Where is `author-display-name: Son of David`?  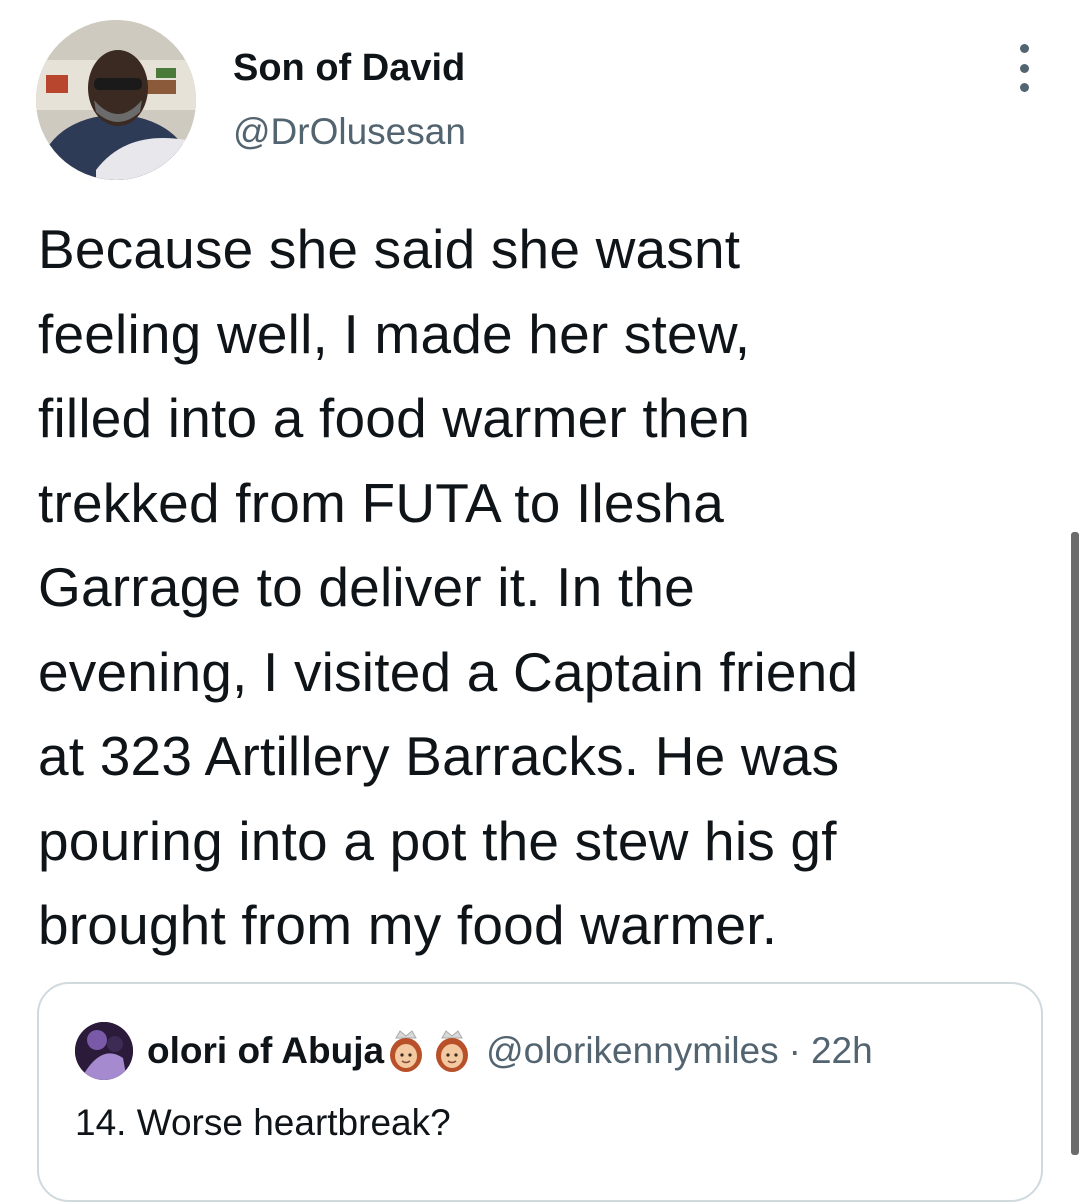 author-display-name: Son of David is located at coordinates (349, 68).